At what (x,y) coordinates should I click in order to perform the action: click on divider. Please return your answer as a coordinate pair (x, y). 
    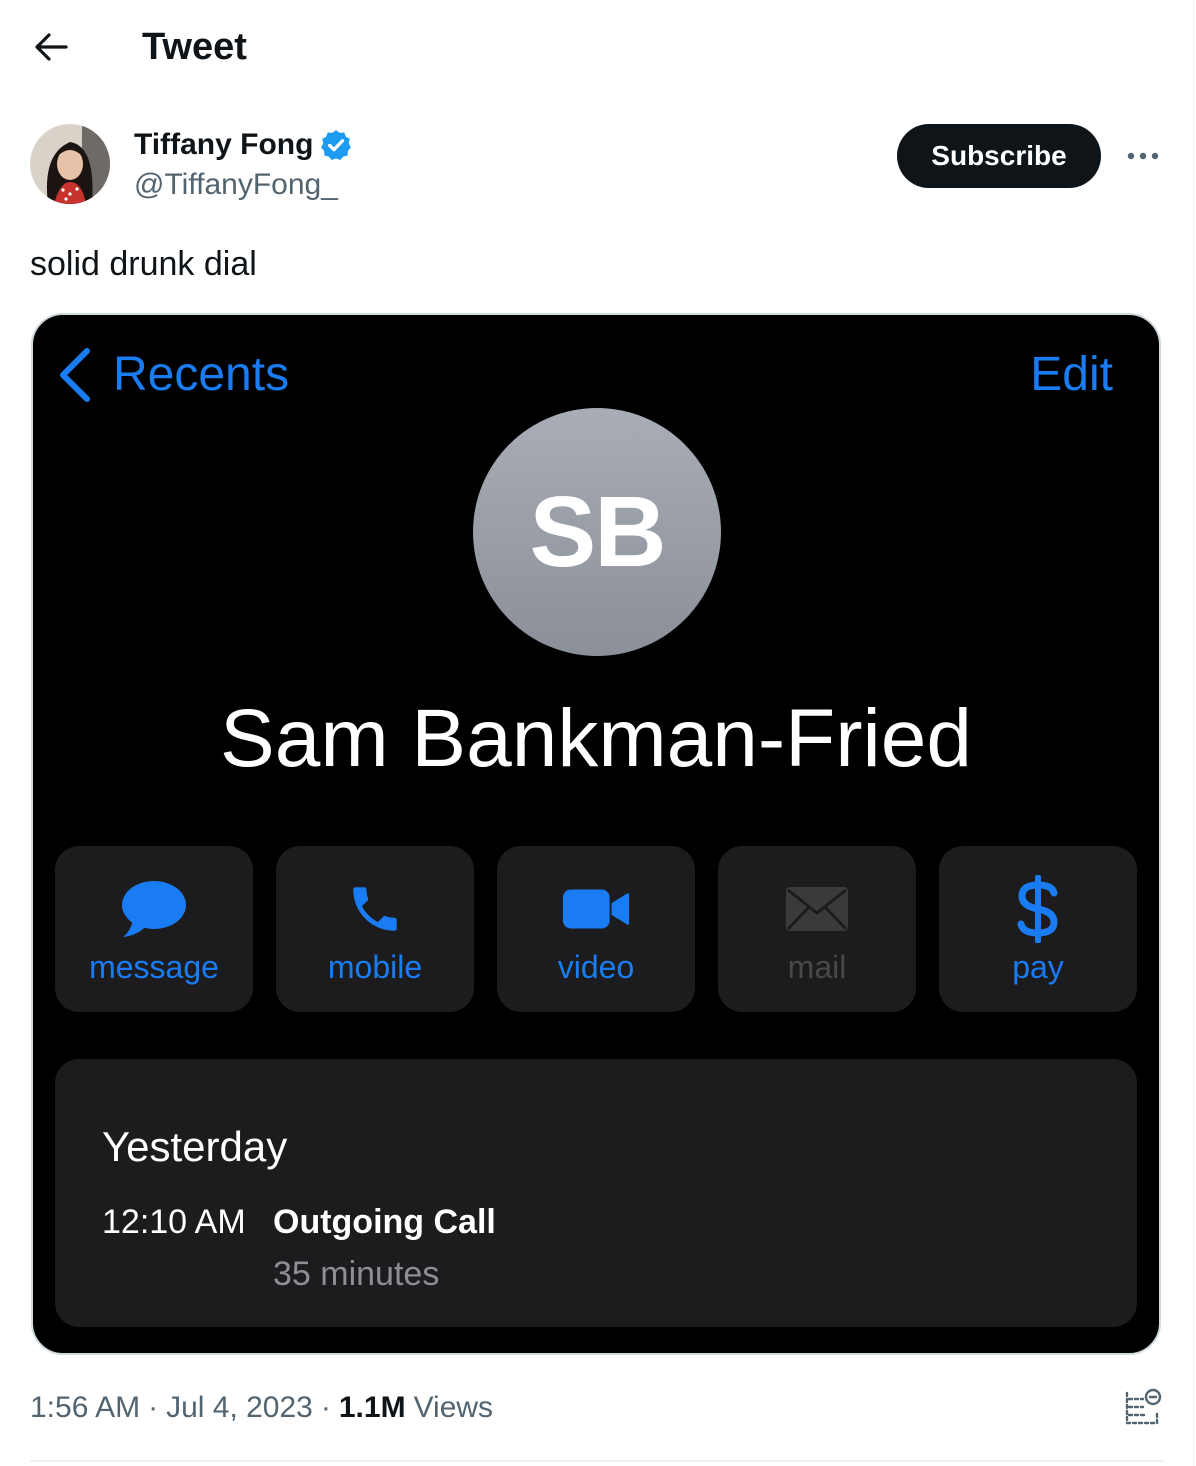
    Looking at the image, I should click on (597, 1461).